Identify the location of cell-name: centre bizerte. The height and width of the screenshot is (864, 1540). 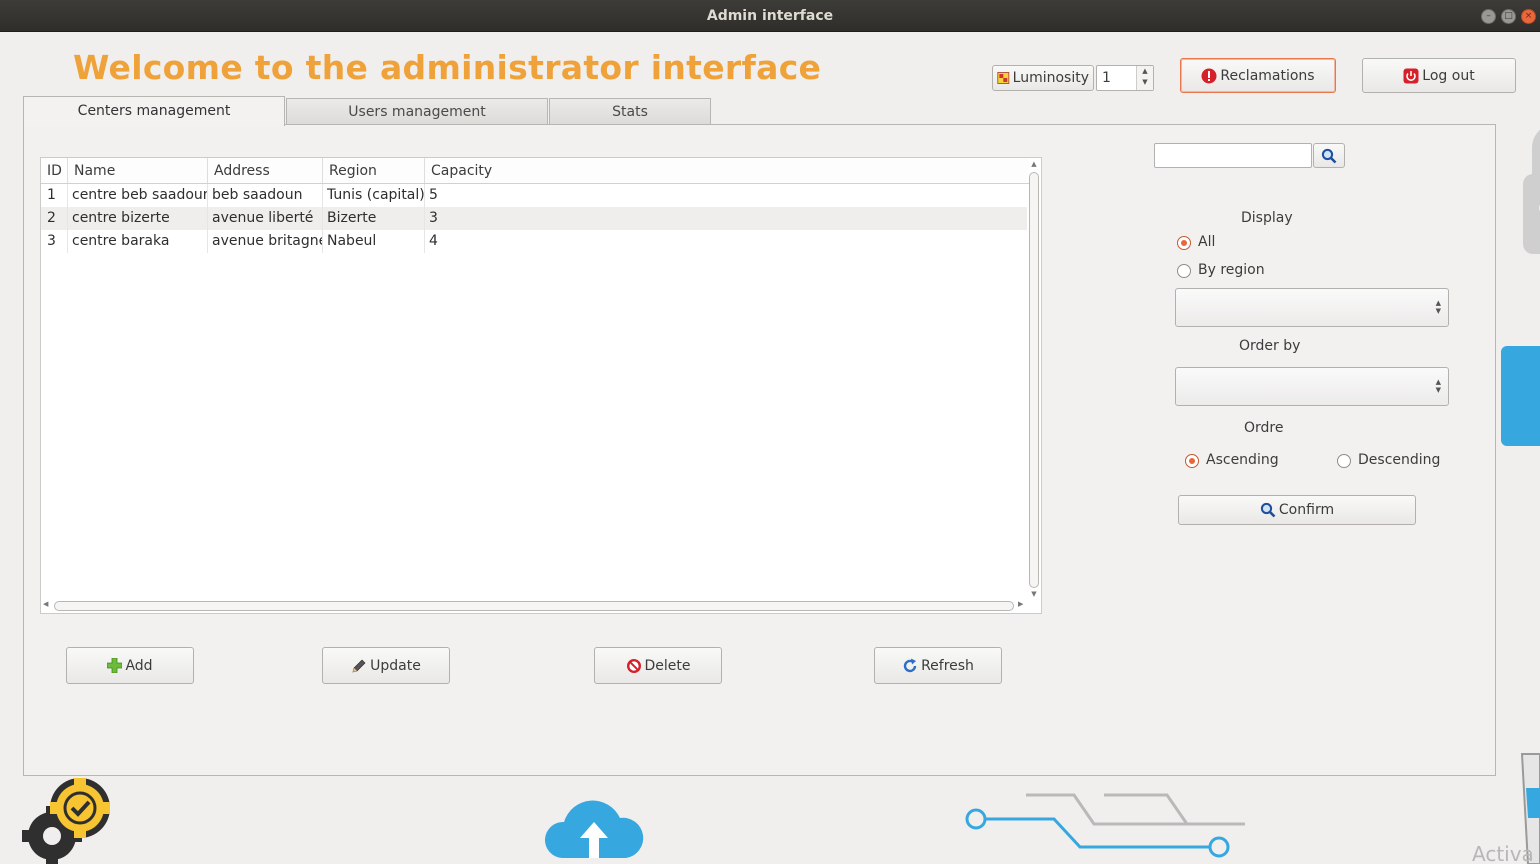
(137, 218).